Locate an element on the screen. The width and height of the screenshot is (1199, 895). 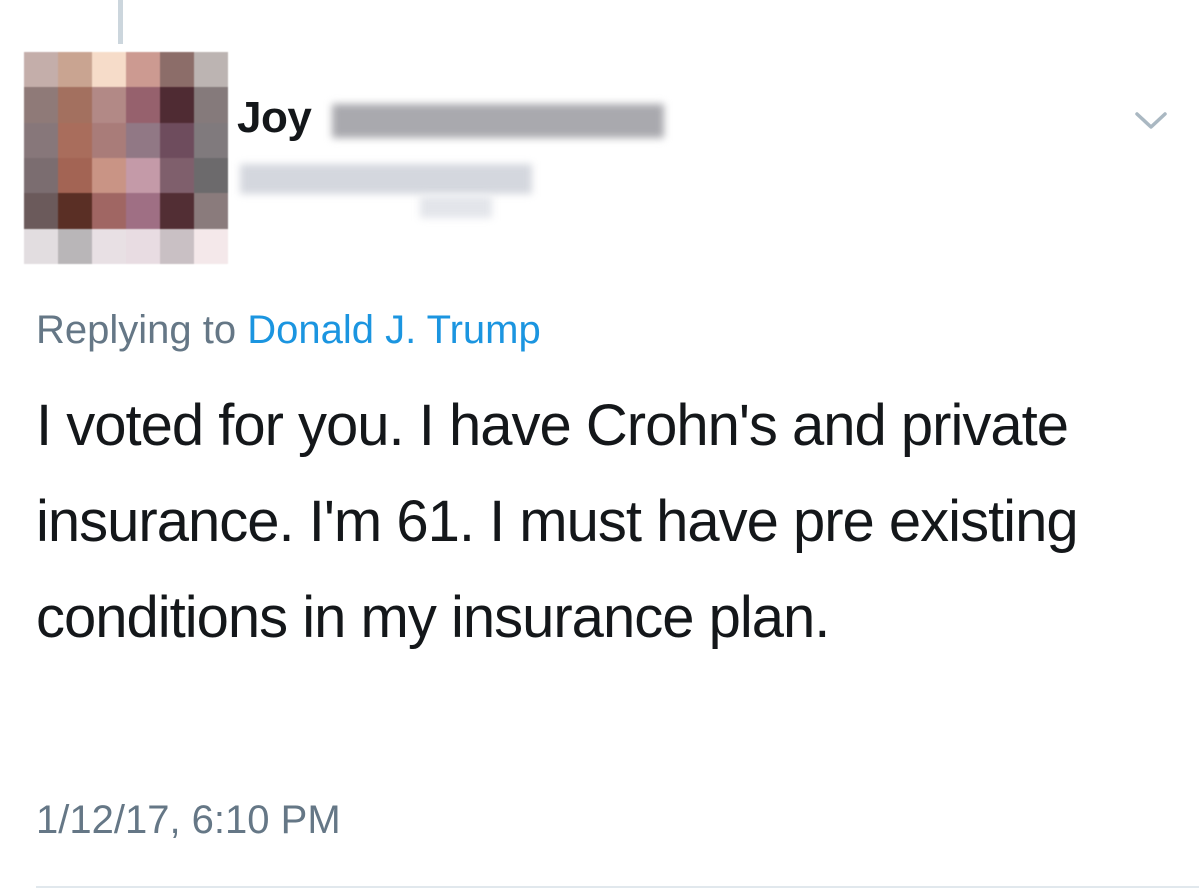
chevron-down-icon is located at coordinates (1151, 120).